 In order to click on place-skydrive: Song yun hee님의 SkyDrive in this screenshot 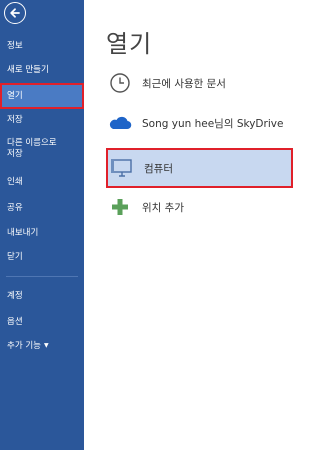, I will do `click(195, 123)`.